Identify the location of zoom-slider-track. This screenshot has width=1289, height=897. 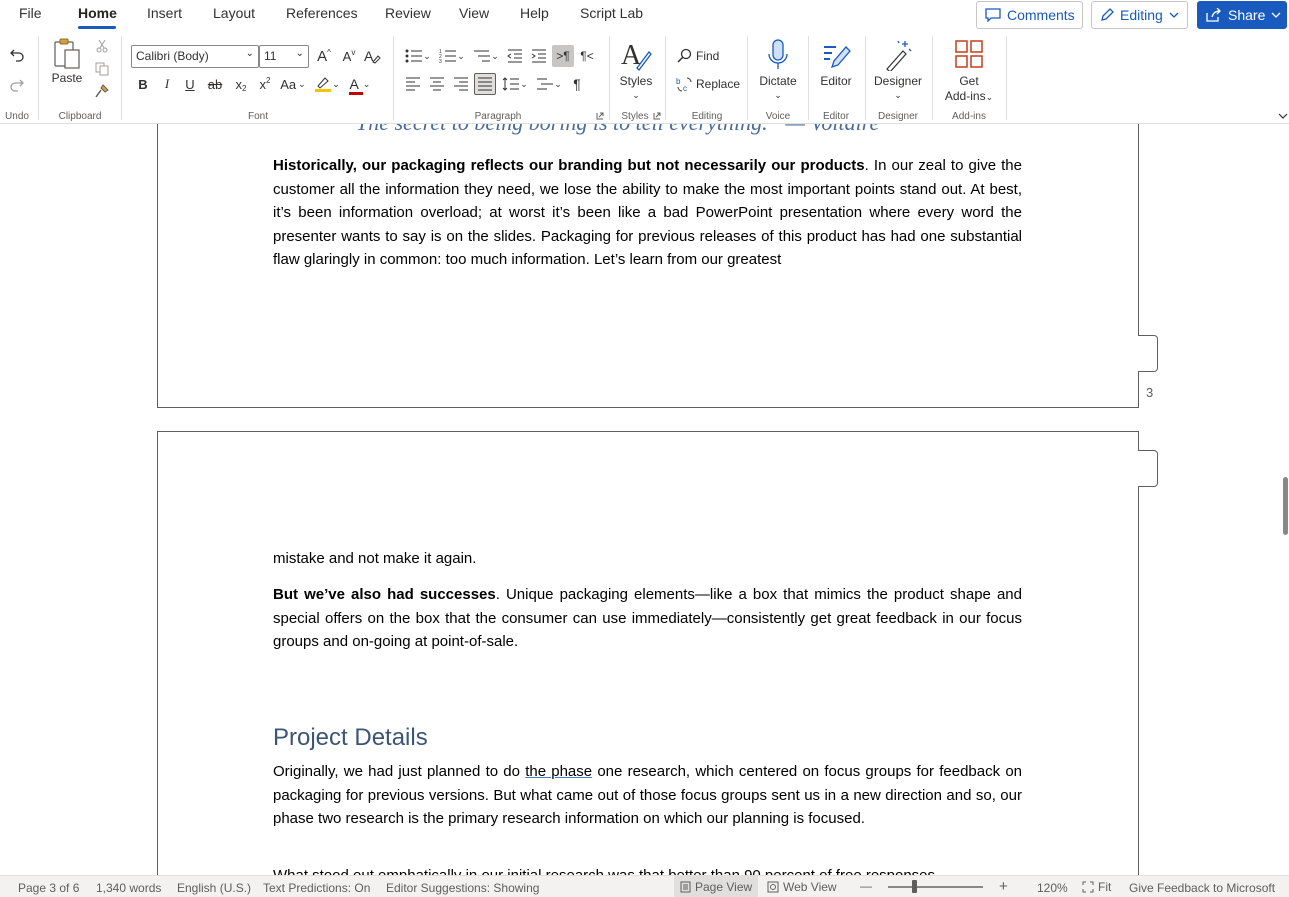
(935, 887).